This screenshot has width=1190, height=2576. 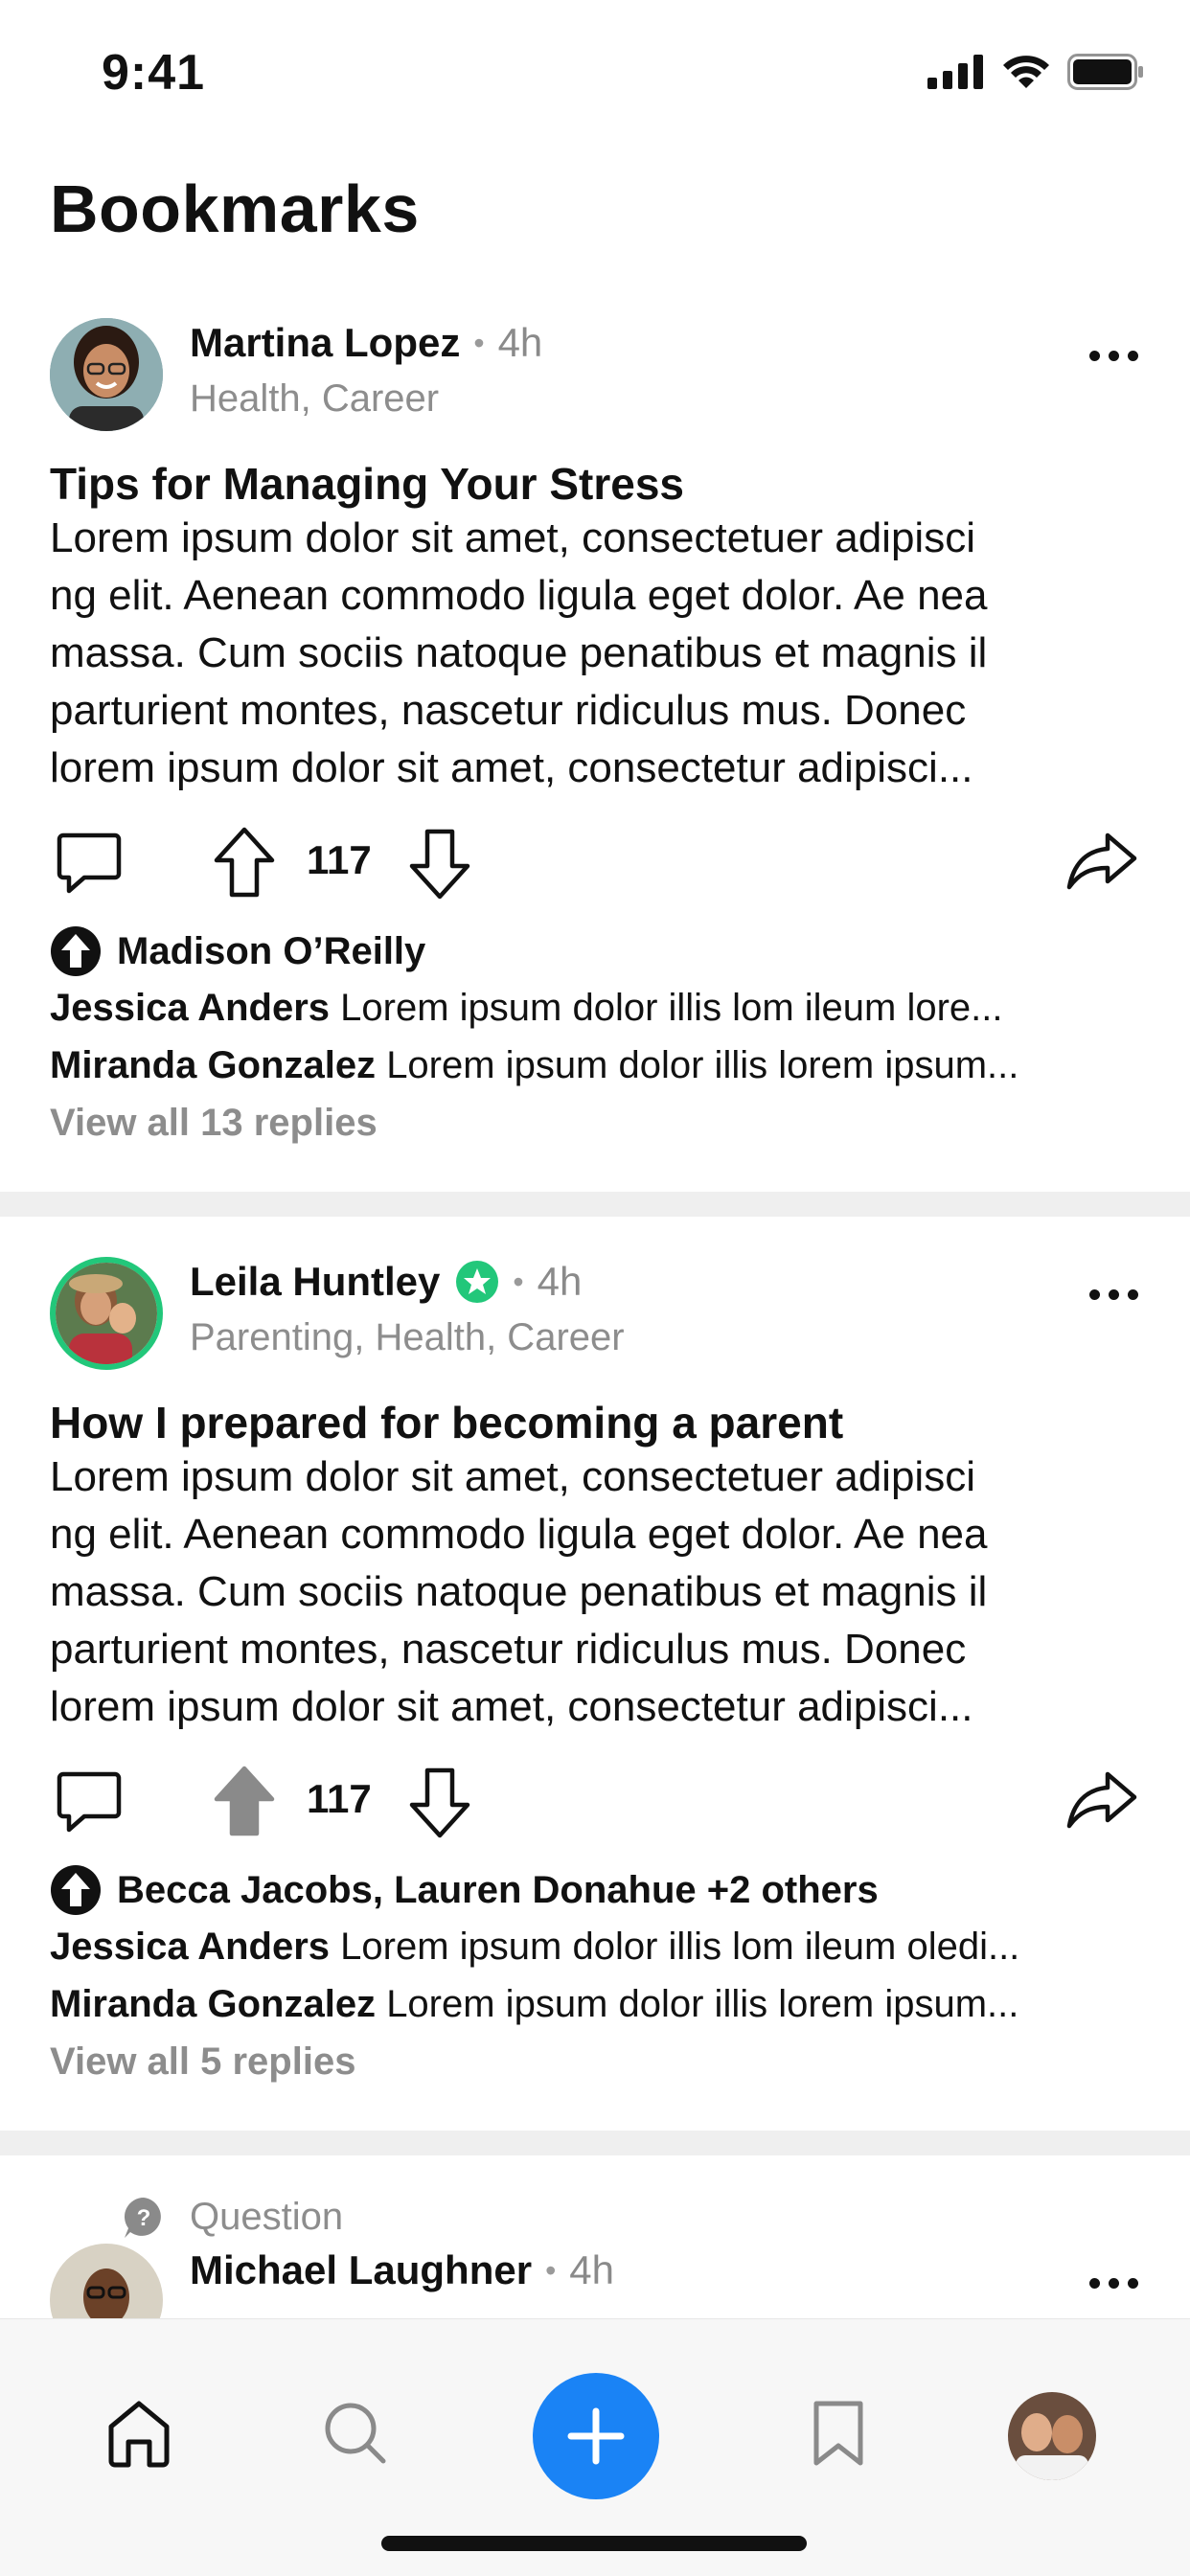 What do you see at coordinates (955, 72) in the screenshot?
I see `cellular-signal-icon` at bounding box center [955, 72].